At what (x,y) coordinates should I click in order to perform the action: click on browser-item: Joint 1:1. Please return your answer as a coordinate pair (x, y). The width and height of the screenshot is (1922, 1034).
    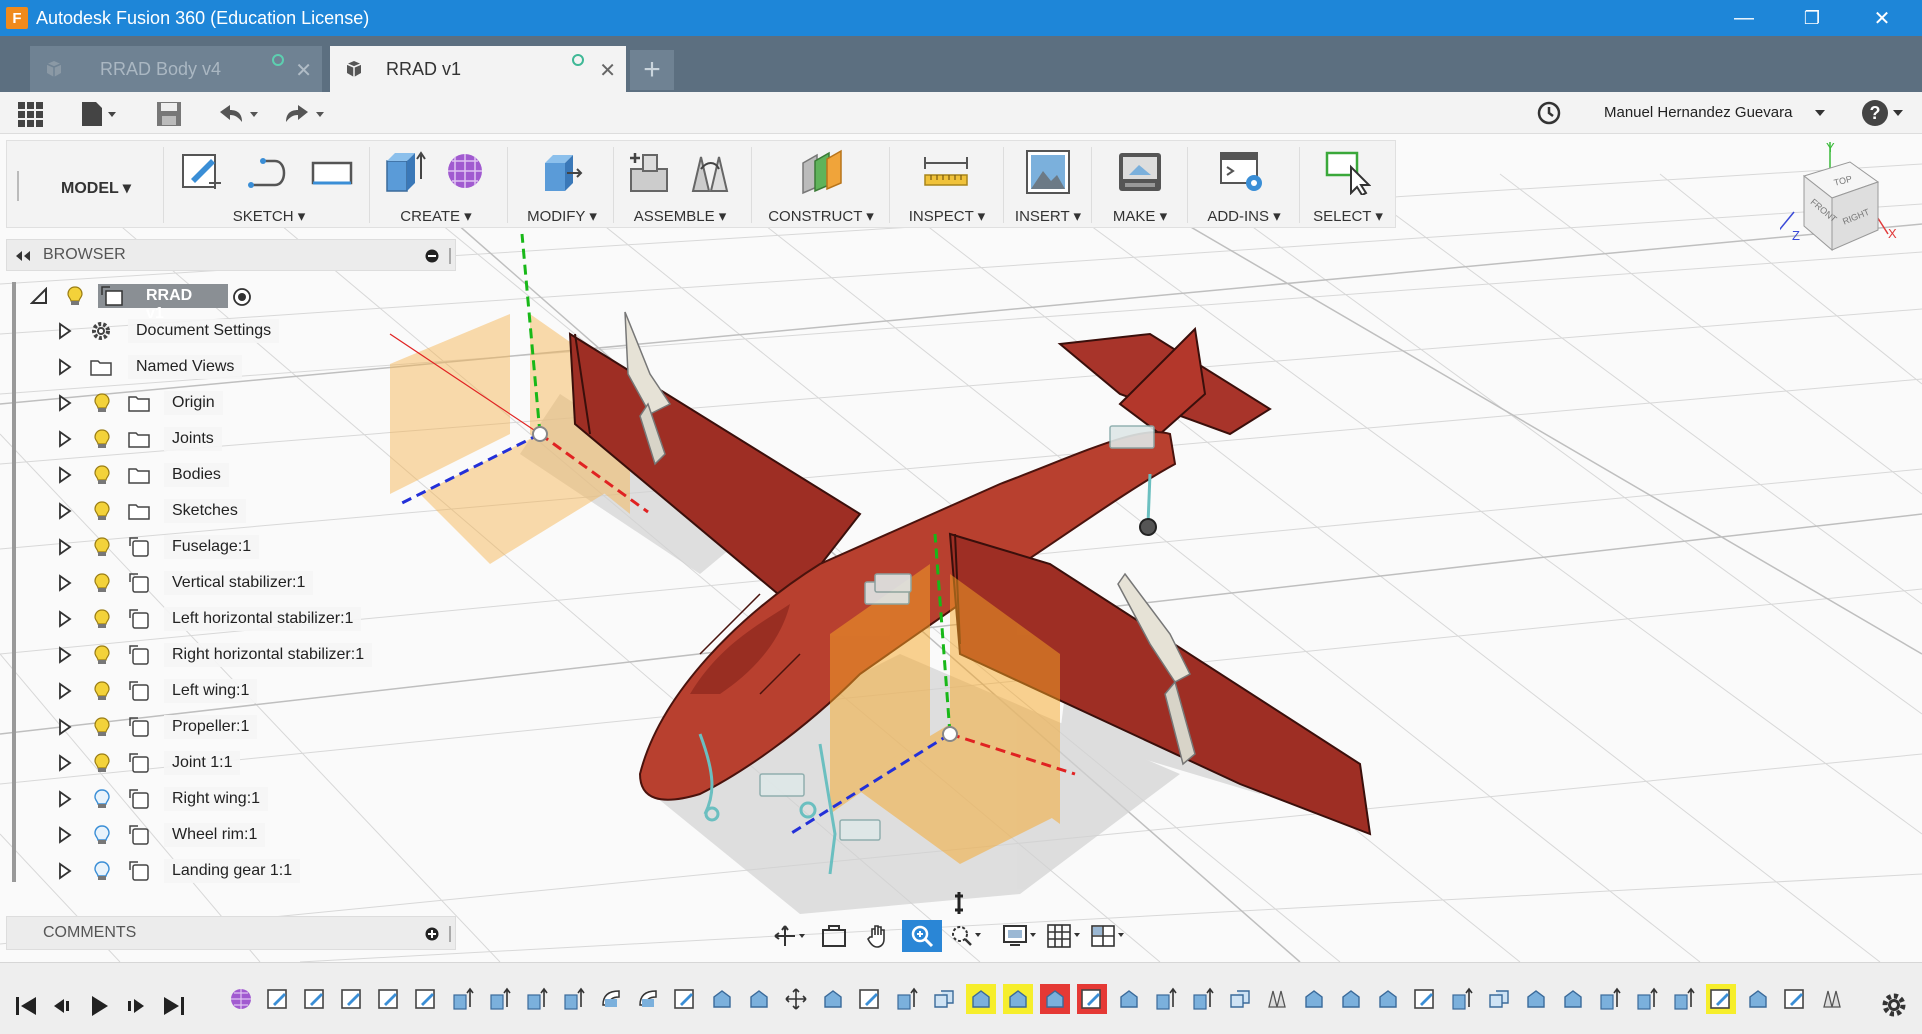
    Looking at the image, I should click on (225, 763).